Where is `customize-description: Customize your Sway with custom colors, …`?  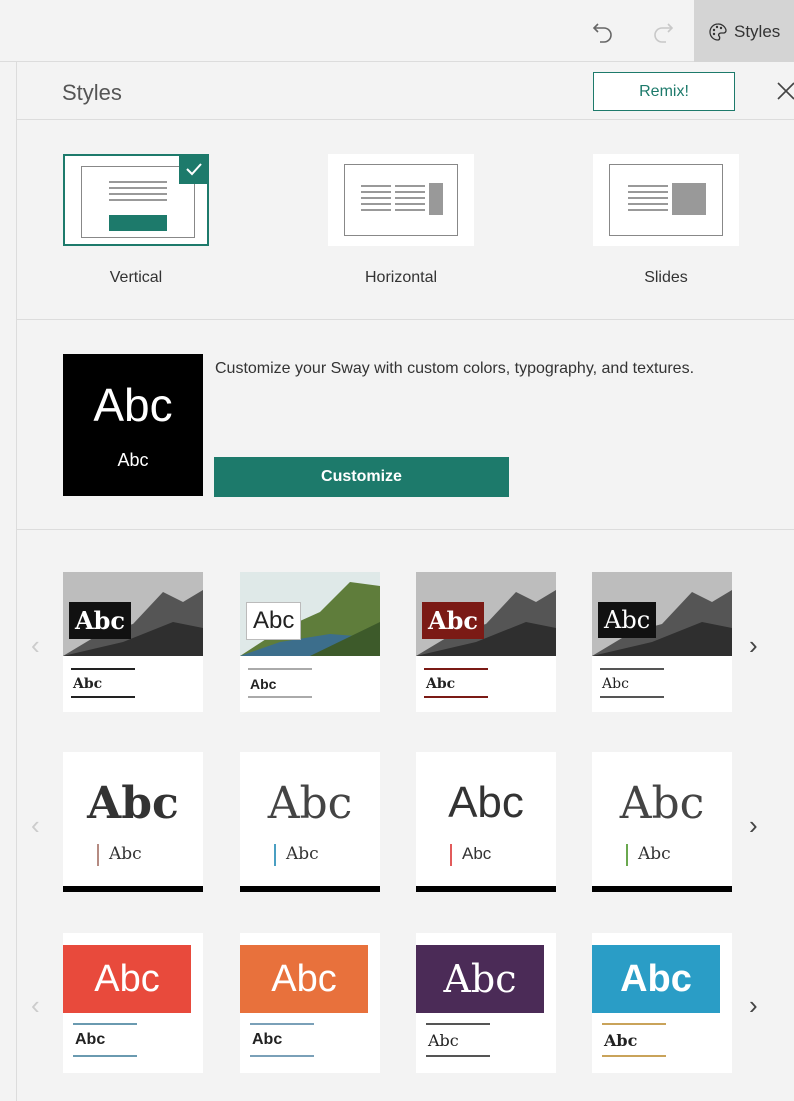 customize-description: Customize your Sway with custom colors, … is located at coordinates (455, 368).